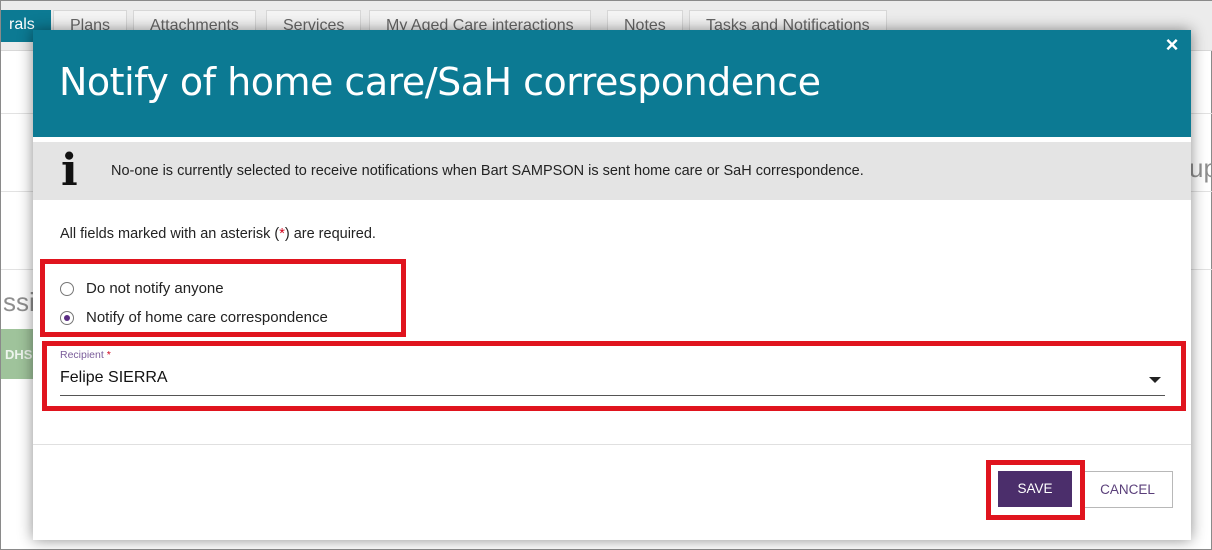 The image size is (1212, 550). What do you see at coordinates (82, 355) in the screenshot?
I see `recipient-label-text: Recipient` at bounding box center [82, 355].